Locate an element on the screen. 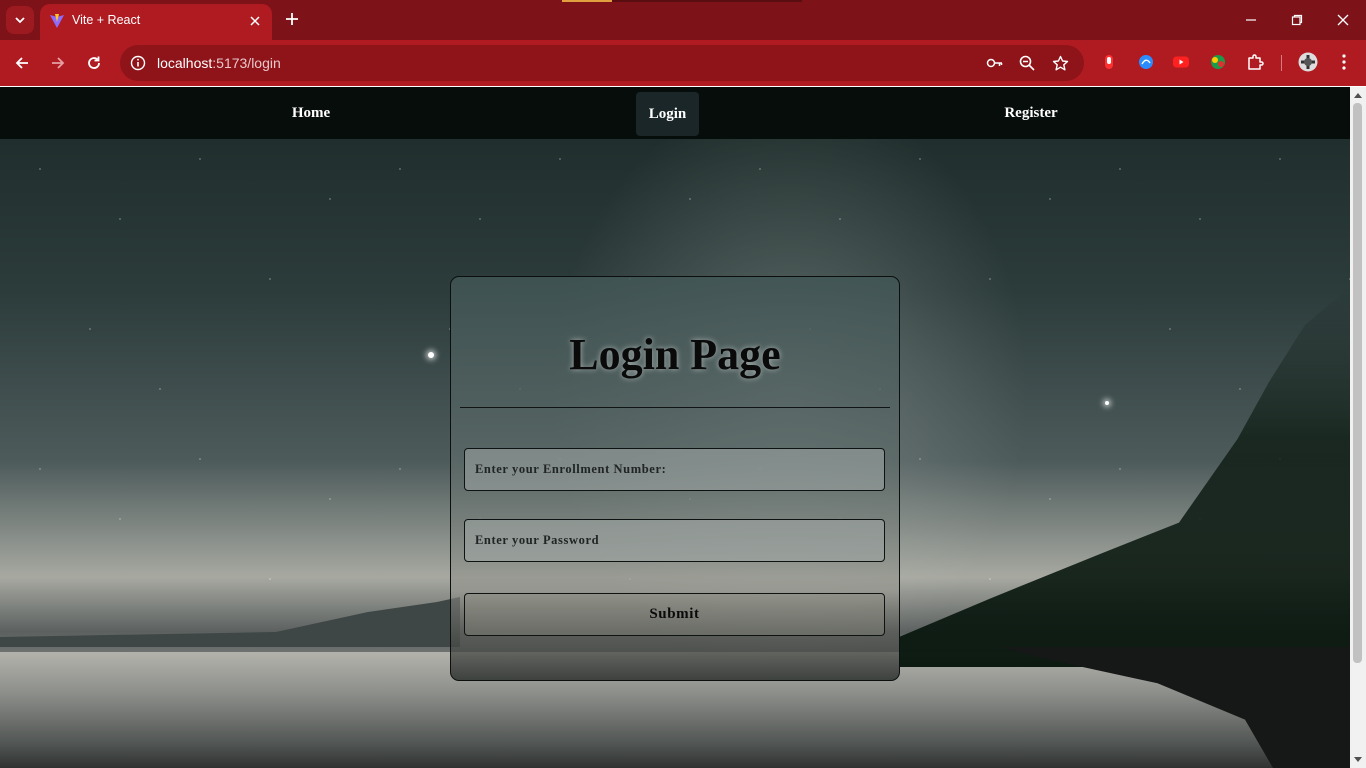 The width and height of the screenshot is (1366, 768). extension-youtube-button is located at coordinates (1181, 62).